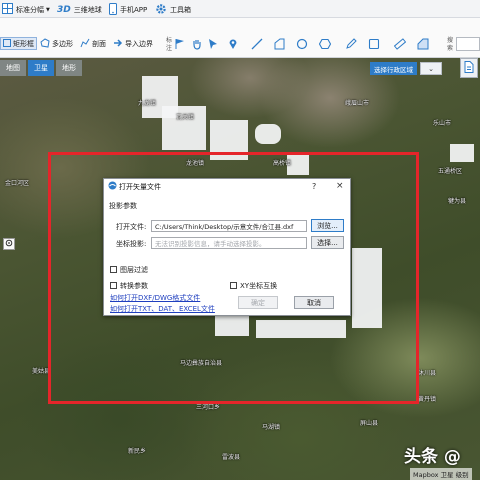  I want to click on polygon-label: 多边形, so click(62, 44).